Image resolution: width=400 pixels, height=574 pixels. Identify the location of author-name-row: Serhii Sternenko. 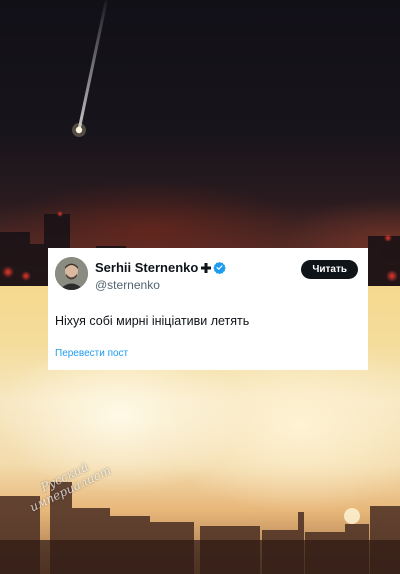
(161, 268).